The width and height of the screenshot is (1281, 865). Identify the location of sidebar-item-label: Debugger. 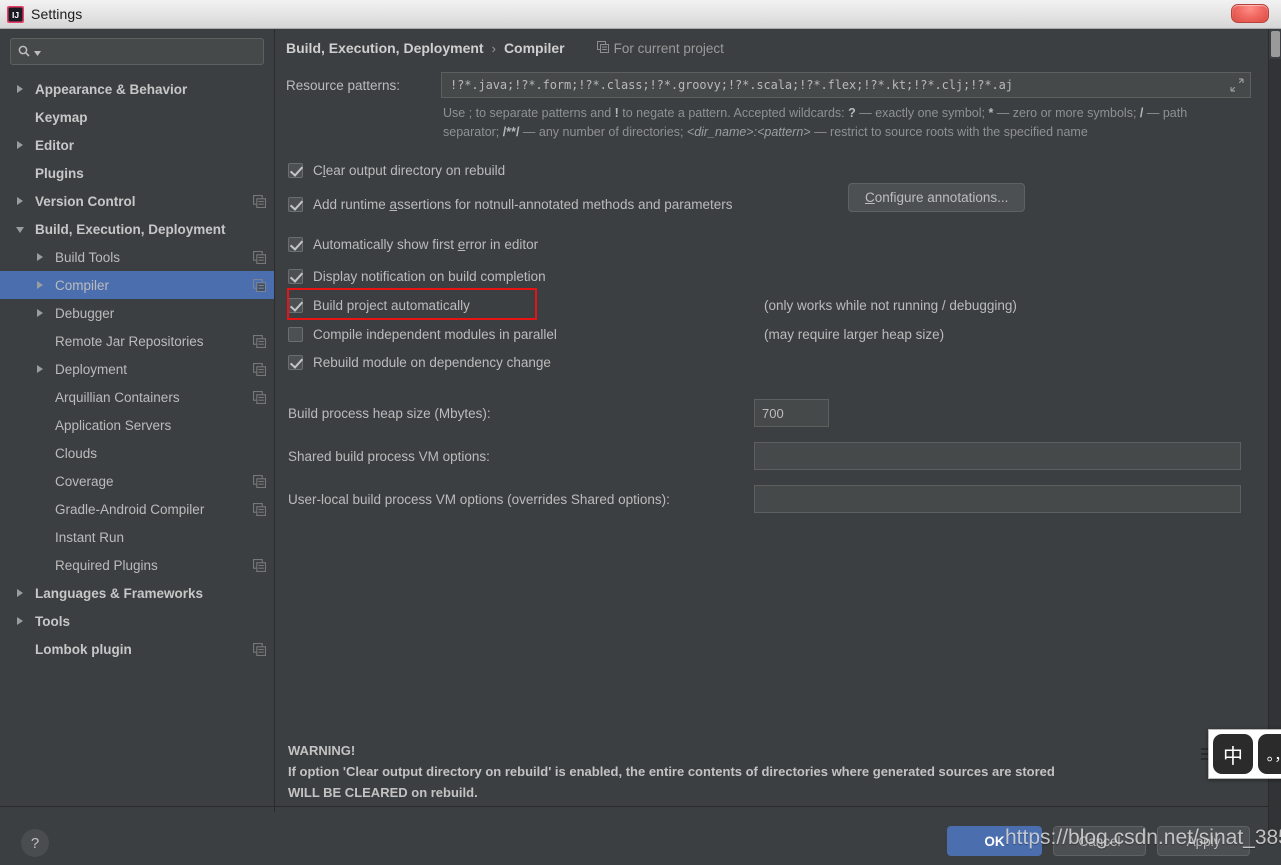
(85, 313).